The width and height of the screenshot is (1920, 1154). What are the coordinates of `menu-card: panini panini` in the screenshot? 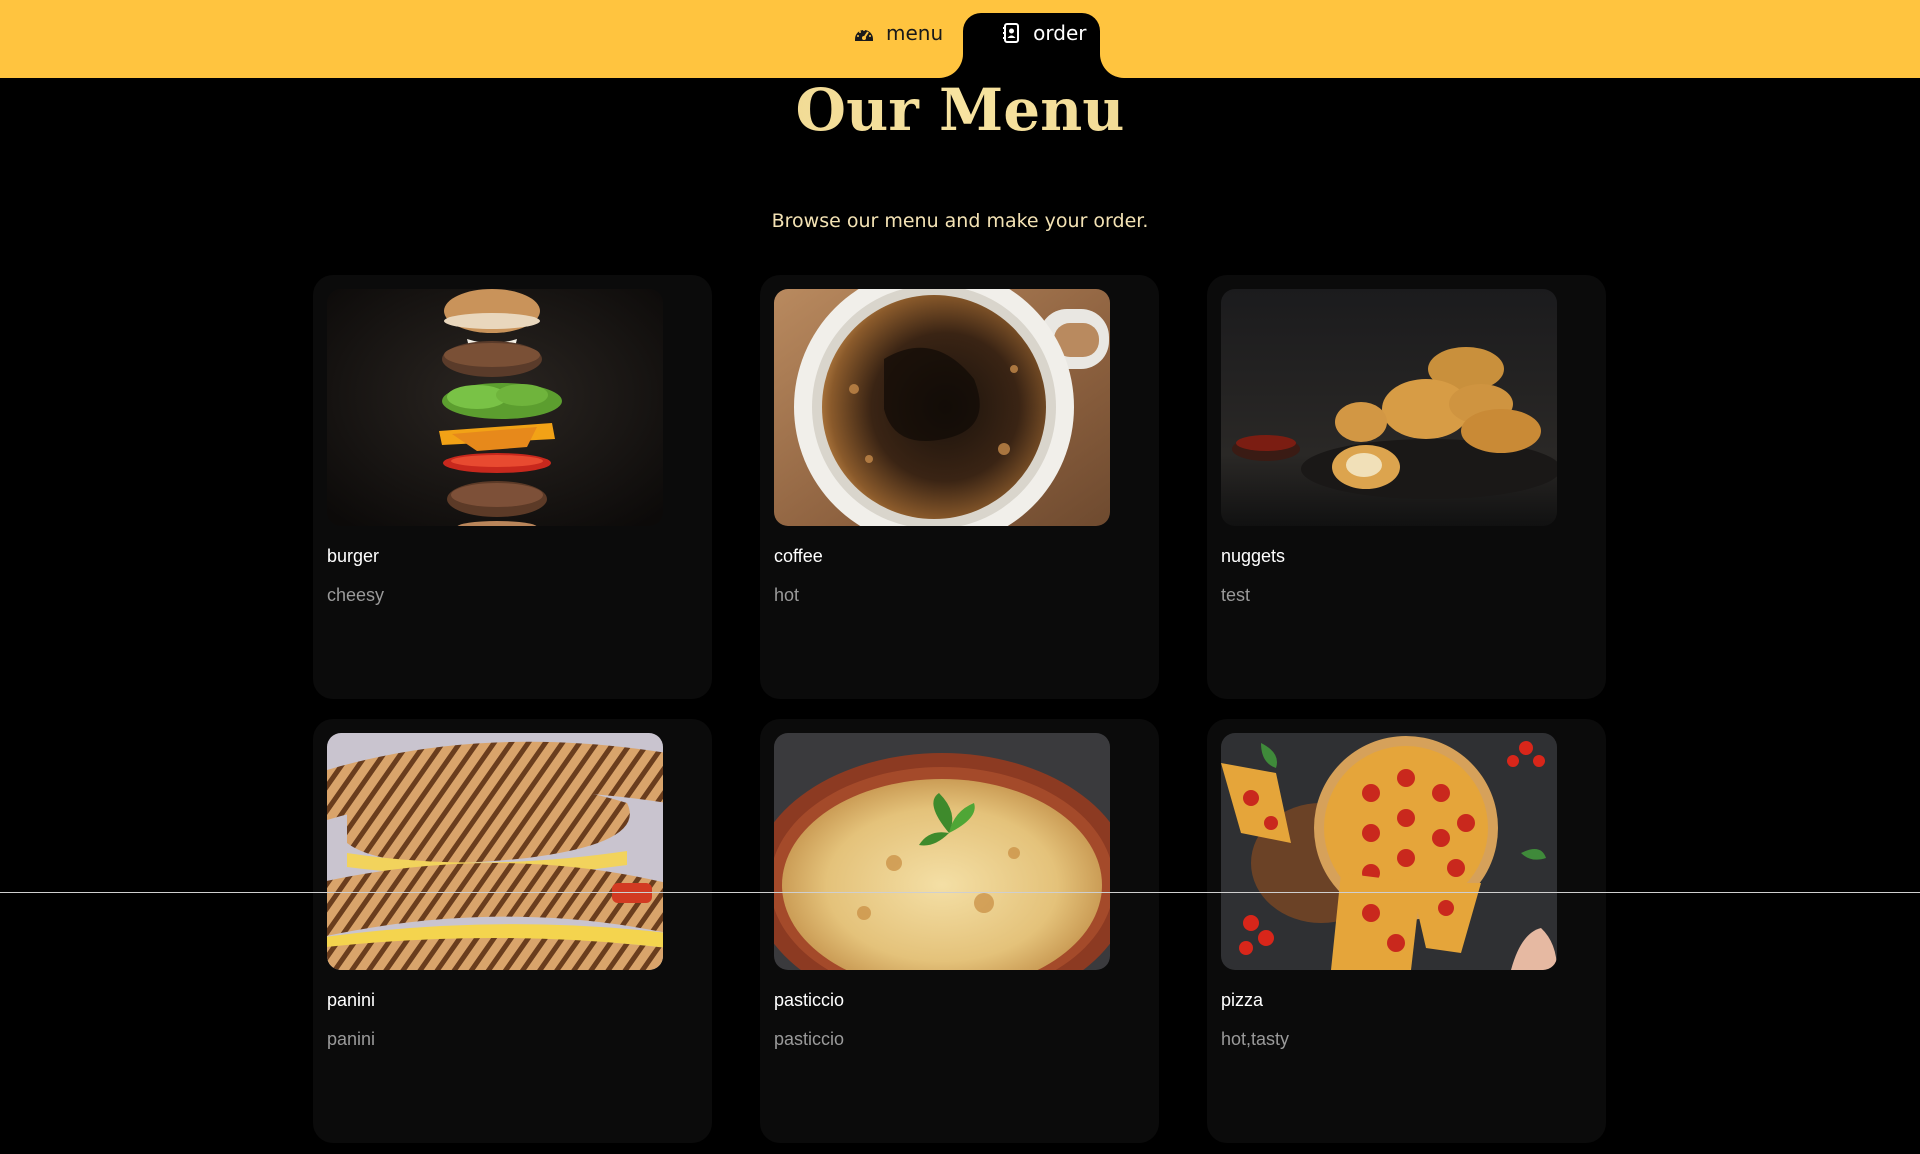 It's located at (512, 931).